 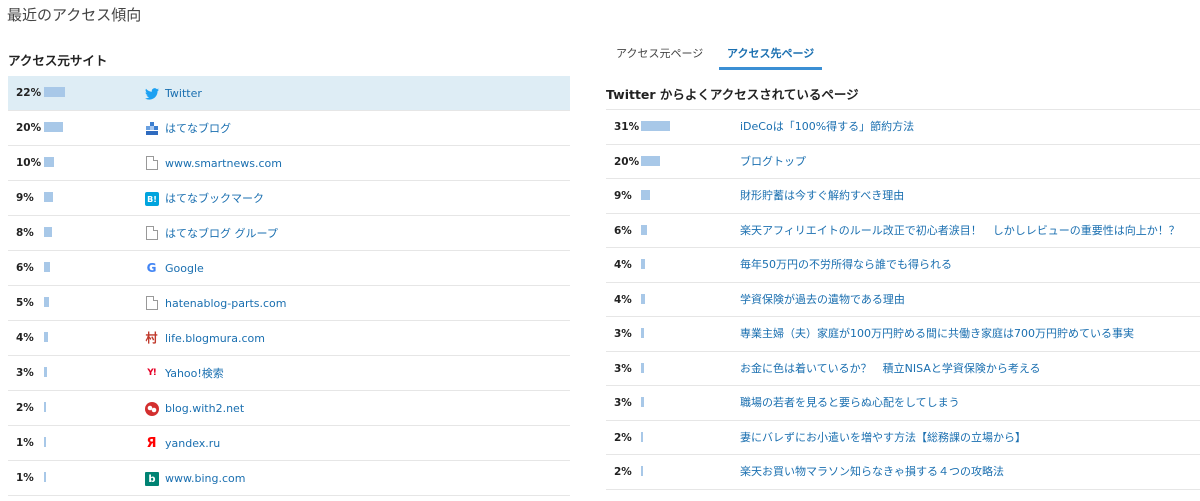 I want to click on blogmura-icon: 村, so click(x=151, y=338).